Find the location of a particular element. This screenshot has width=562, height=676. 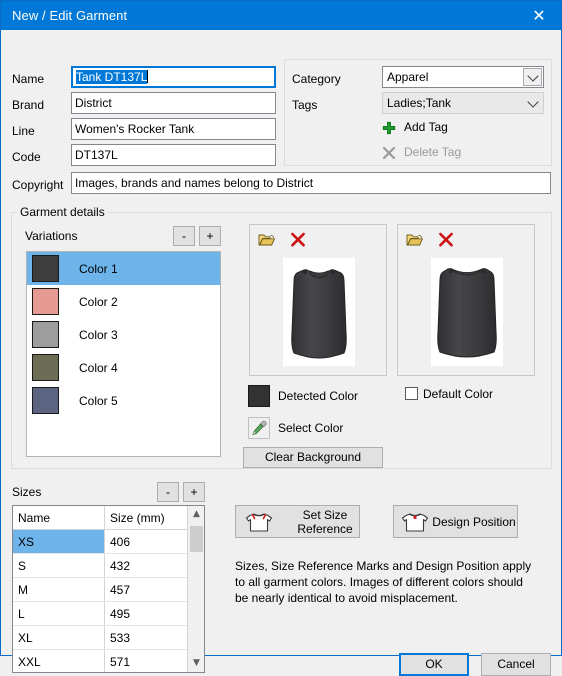

column-header-size: Size (mm) is located at coordinates (137, 518).